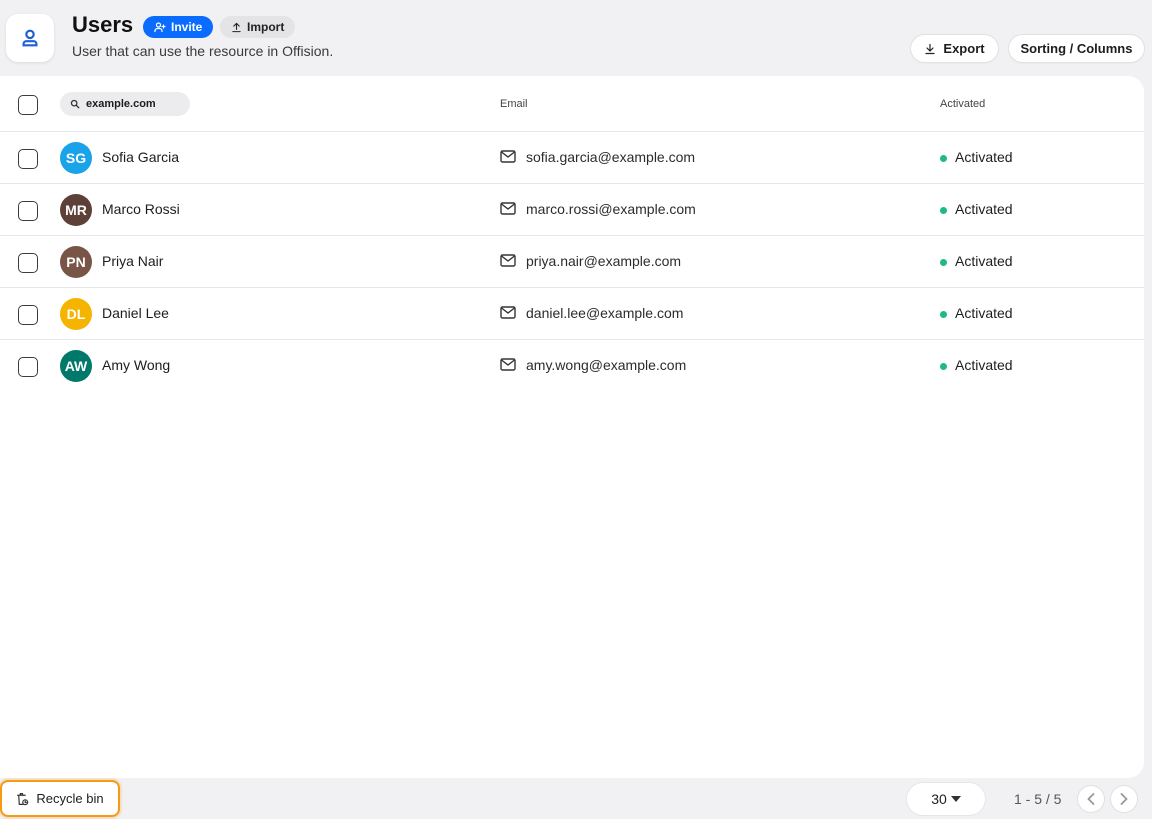  What do you see at coordinates (964, 48) in the screenshot?
I see `export-label: Export` at bounding box center [964, 48].